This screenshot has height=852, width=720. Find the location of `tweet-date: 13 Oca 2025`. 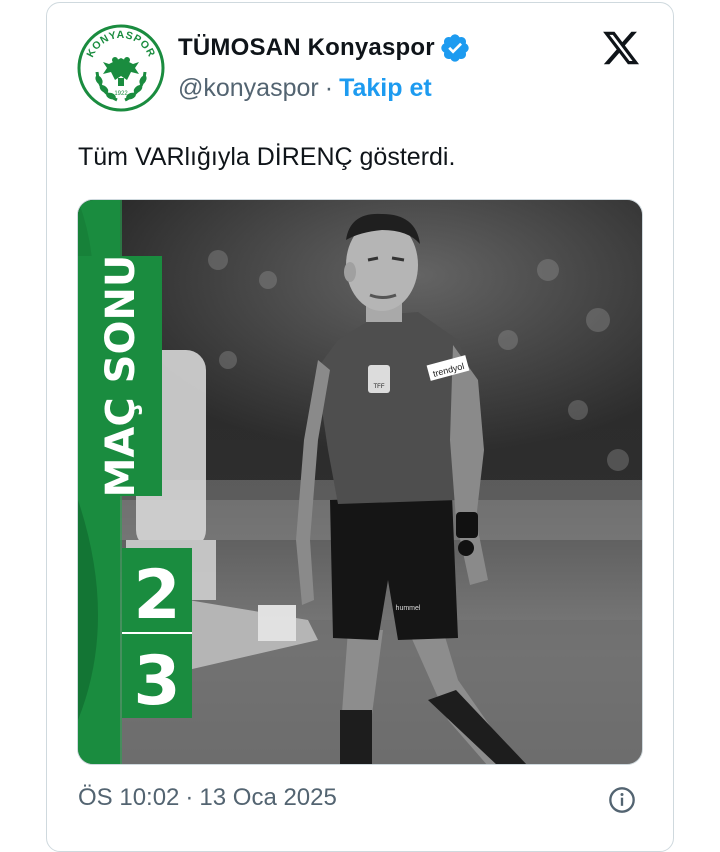

tweet-date: 13 Oca 2025 is located at coordinates (268, 797).